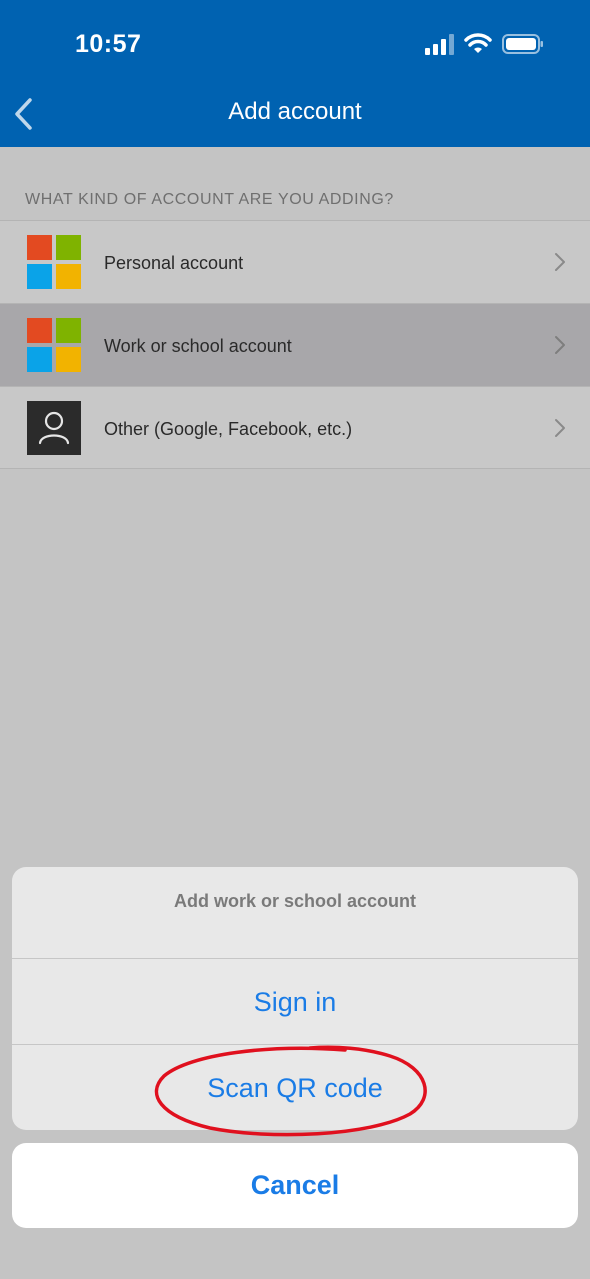 Image resolution: width=590 pixels, height=1279 pixels. I want to click on navigation-header: 10:57 Add account, so click(295, 73).